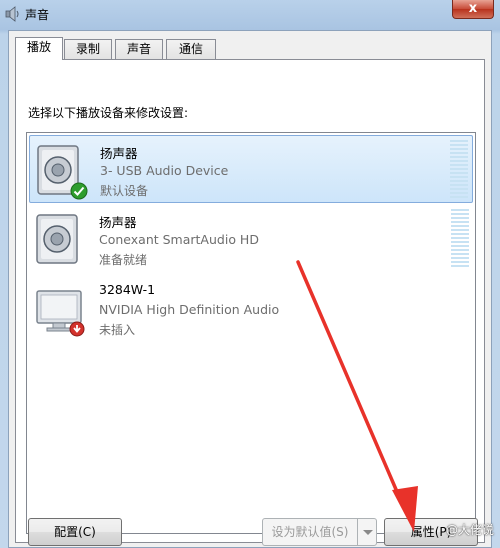 The width and height of the screenshot is (500, 548). What do you see at coordinates (139, 49) in the screenshot?
I see `tab-sounds: 声音` at bounding box center [139, 49].